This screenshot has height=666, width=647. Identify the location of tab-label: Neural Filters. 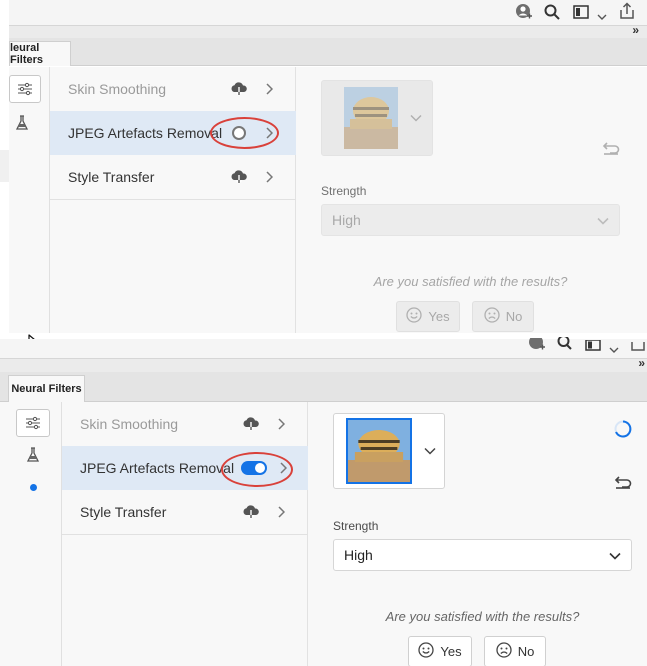
(46, 389).